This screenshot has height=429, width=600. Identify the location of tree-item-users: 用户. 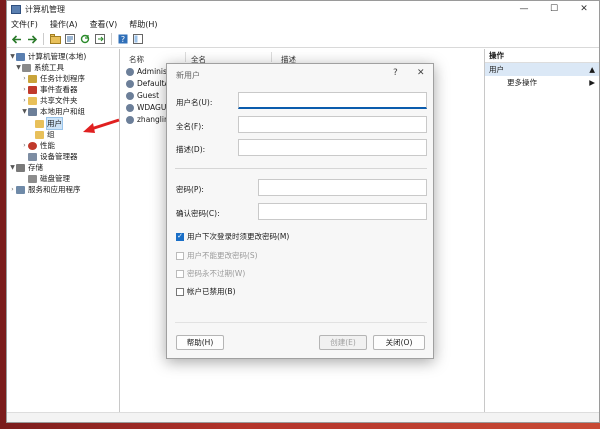
(49, 123).